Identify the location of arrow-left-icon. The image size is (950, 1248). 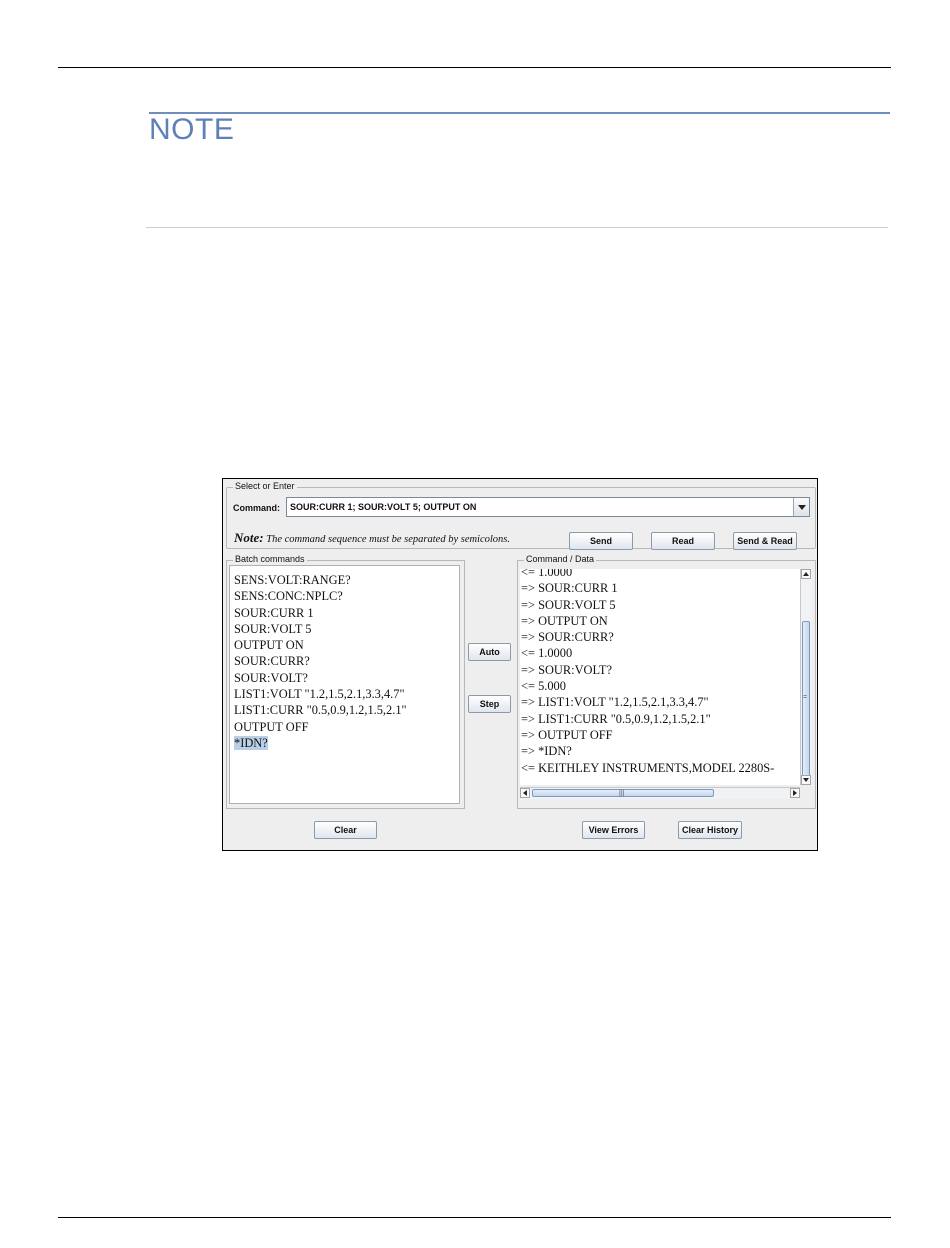
(525, 793).